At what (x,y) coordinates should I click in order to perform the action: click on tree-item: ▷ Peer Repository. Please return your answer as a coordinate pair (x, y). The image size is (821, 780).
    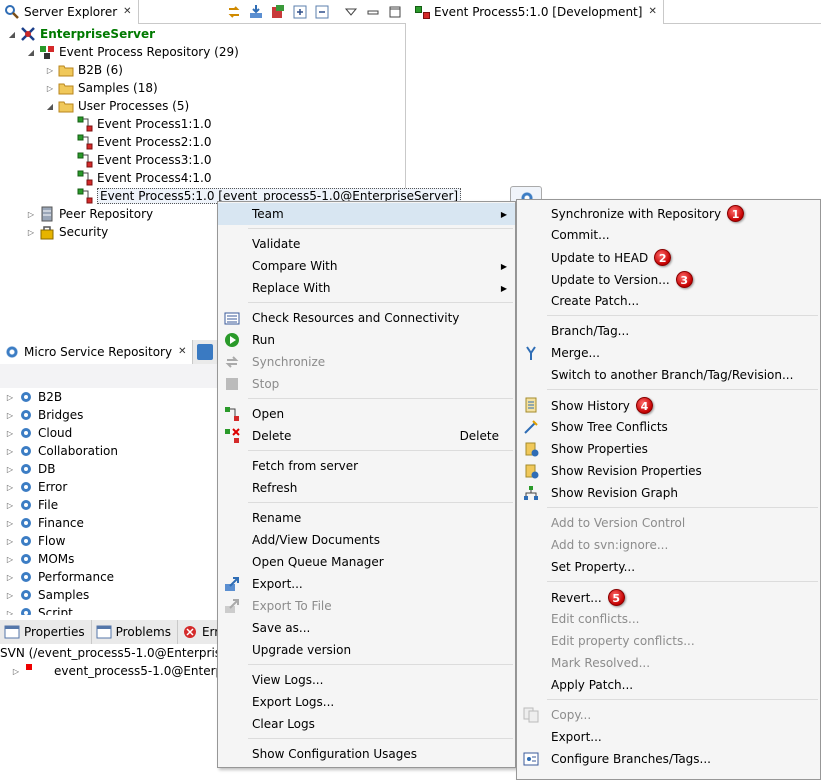
    Looking at the image, I should click on (89, 214).